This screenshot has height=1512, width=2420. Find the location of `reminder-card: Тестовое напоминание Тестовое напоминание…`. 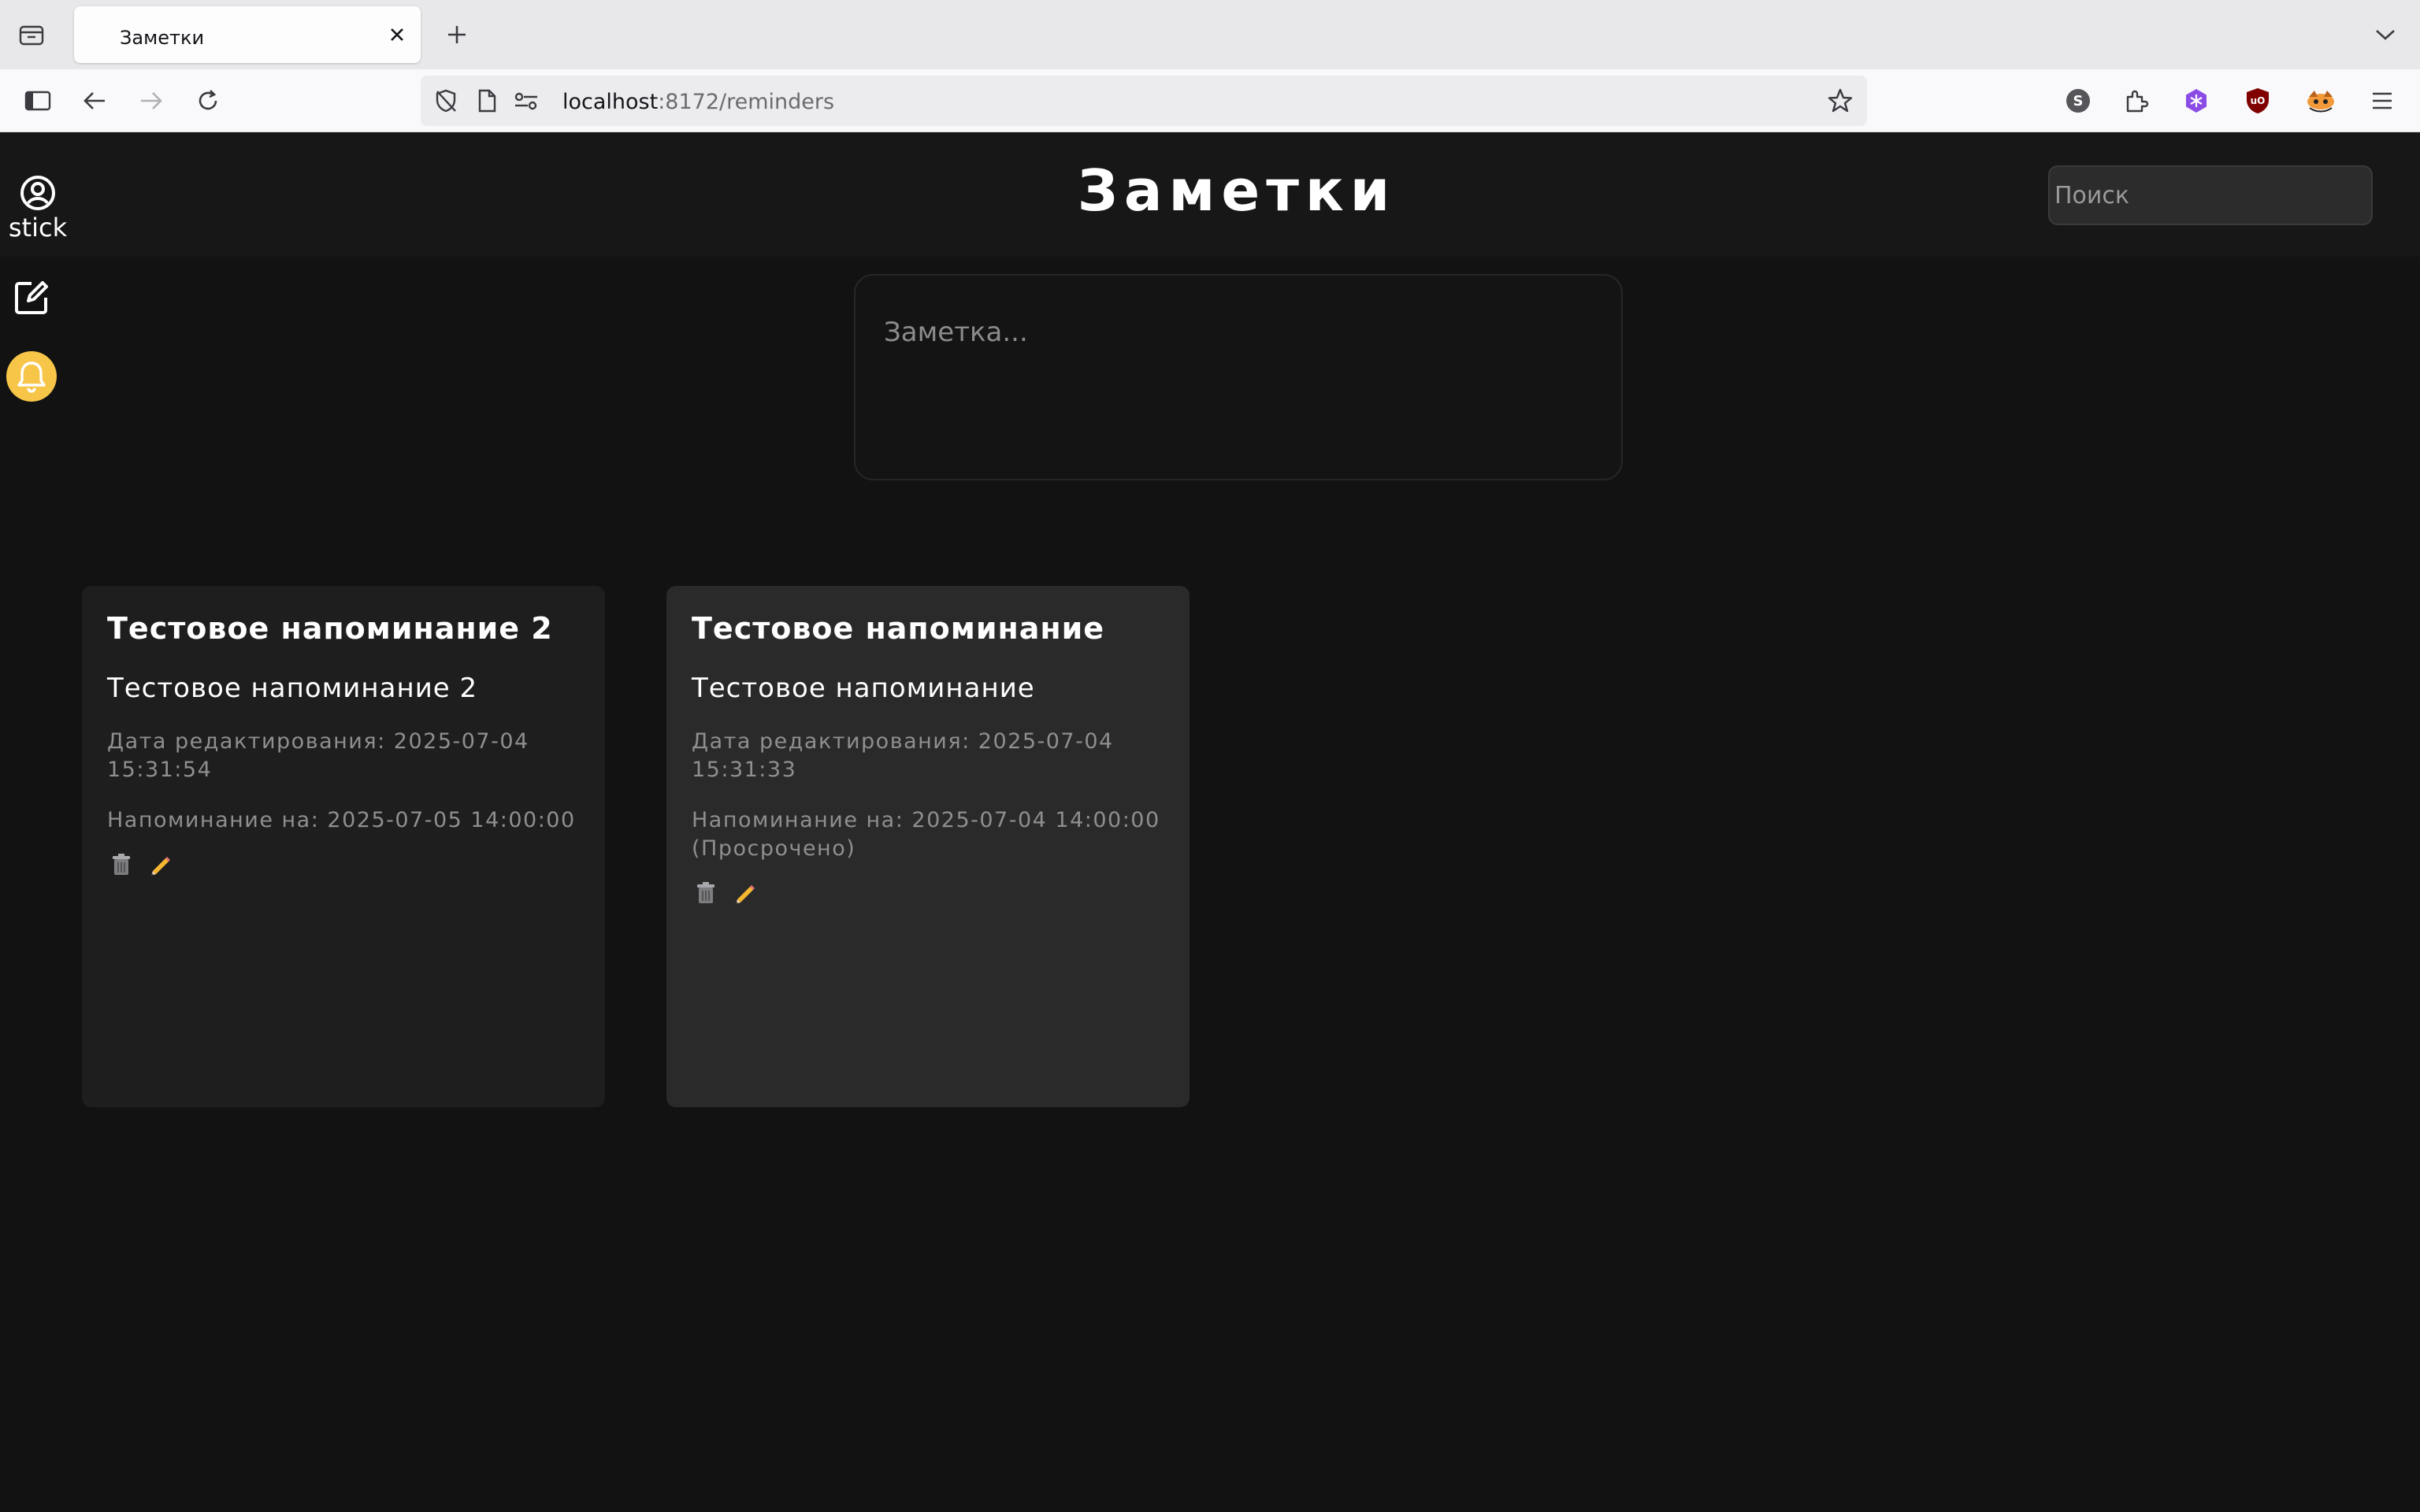

reminder-card: Тестовое напоминание Тестовое напоминание… is located at coordinates (928, 846).